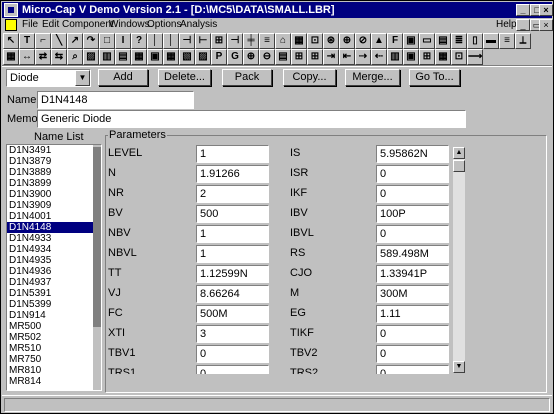 The width and height of the screenshot is (554, 414). I want to click on toolbar2-tool-15-icon: ⊕, so click(251, 57).